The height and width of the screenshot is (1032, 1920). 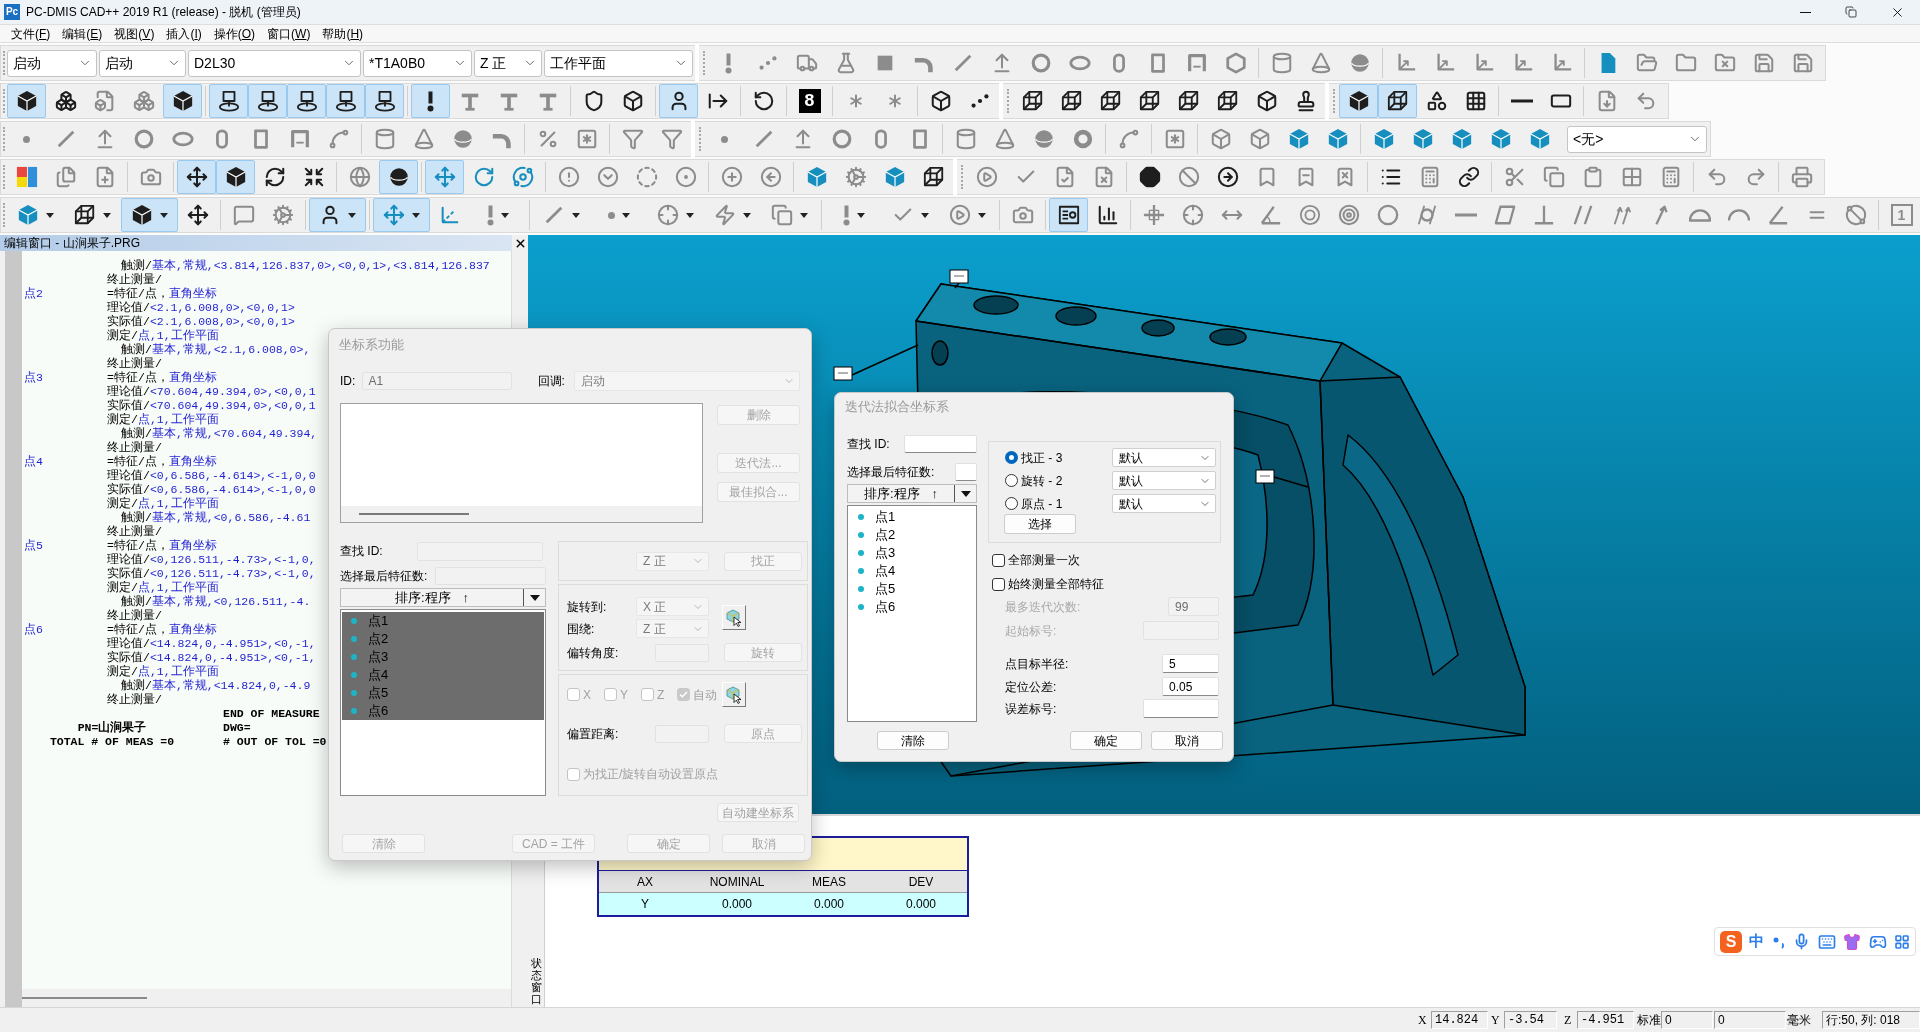 I want to click on button: 确定, so click(x=1106, y=740).